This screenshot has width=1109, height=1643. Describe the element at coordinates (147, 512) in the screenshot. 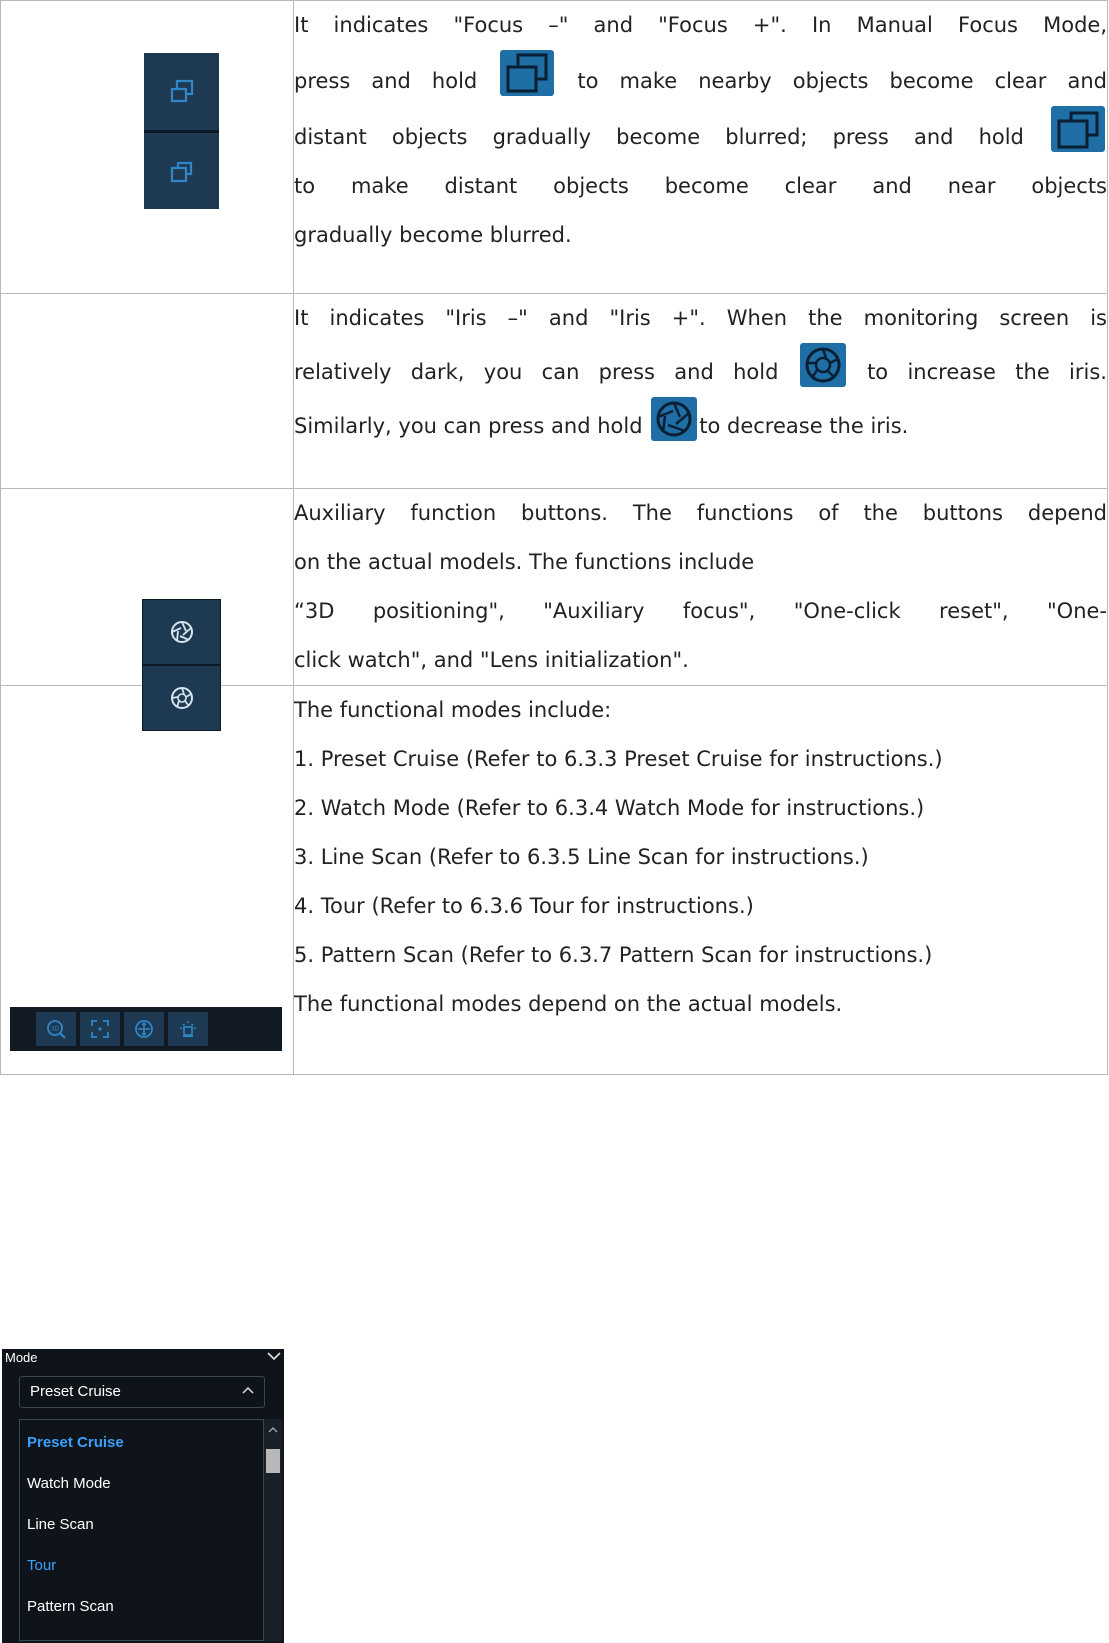

I see `iris-image-cell` at that location.